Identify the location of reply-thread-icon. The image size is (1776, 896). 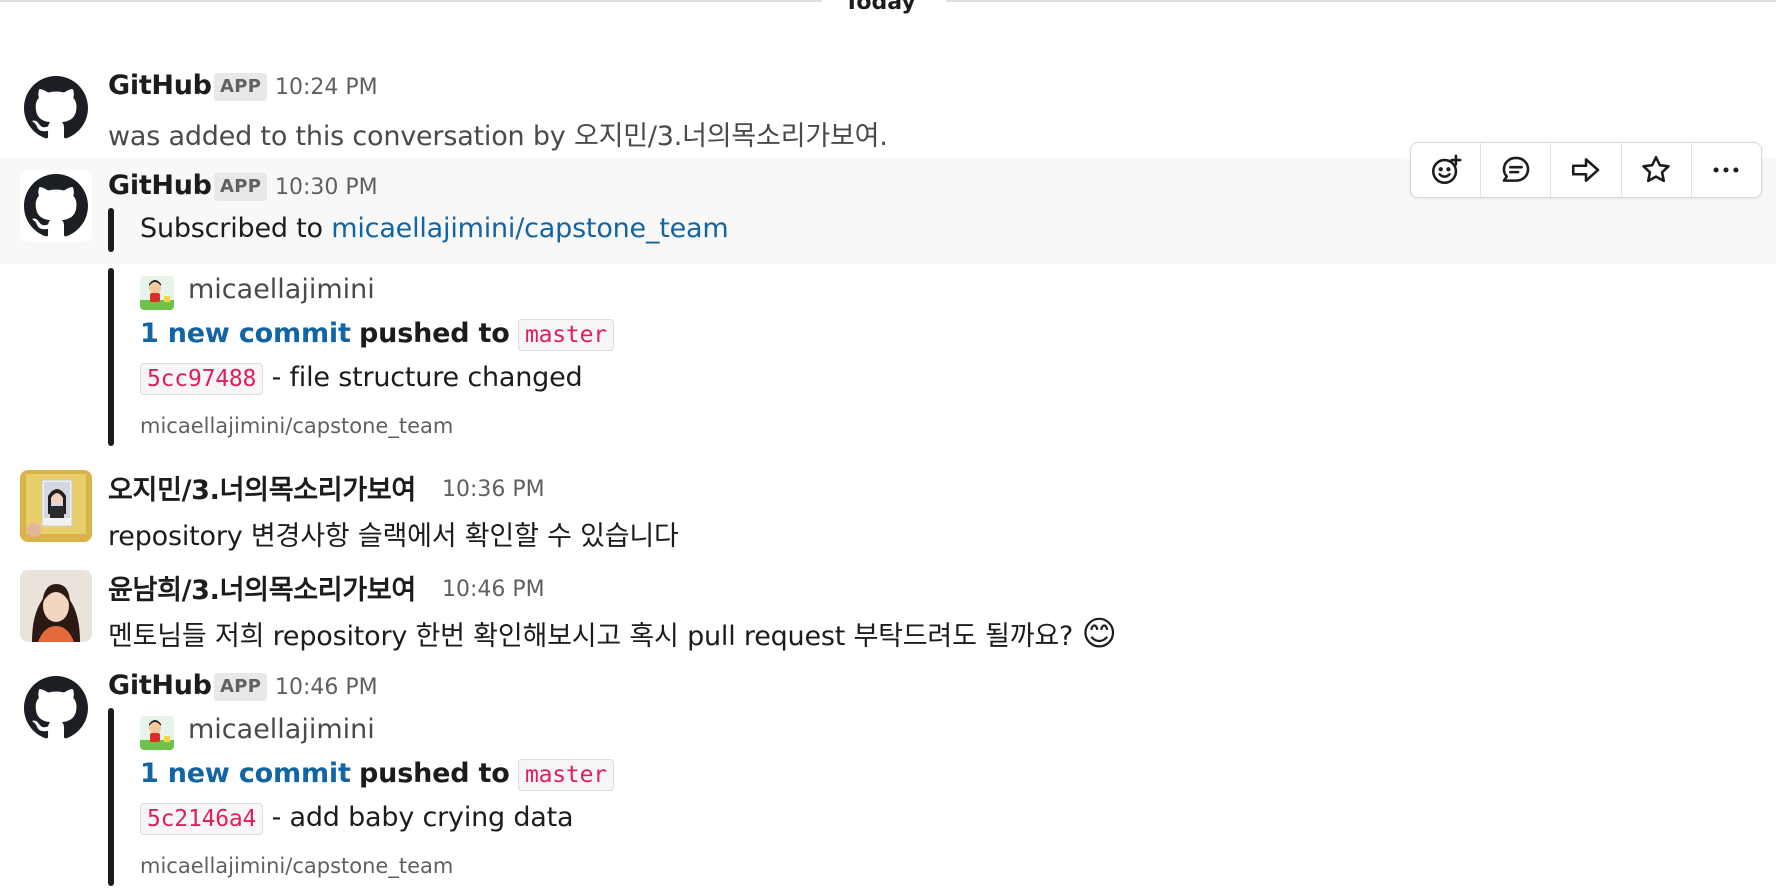
(1516, 169).